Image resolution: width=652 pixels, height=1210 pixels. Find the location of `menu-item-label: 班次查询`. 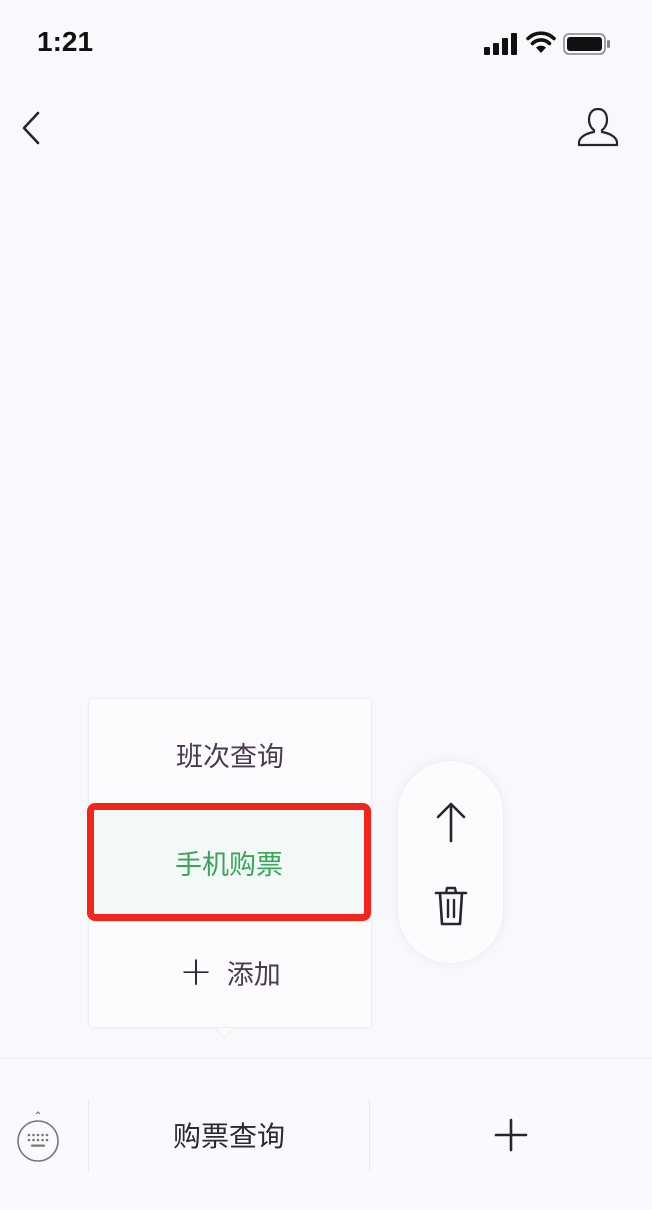

menu-item-label: 班次查询 is located at coordinates (230, 757).